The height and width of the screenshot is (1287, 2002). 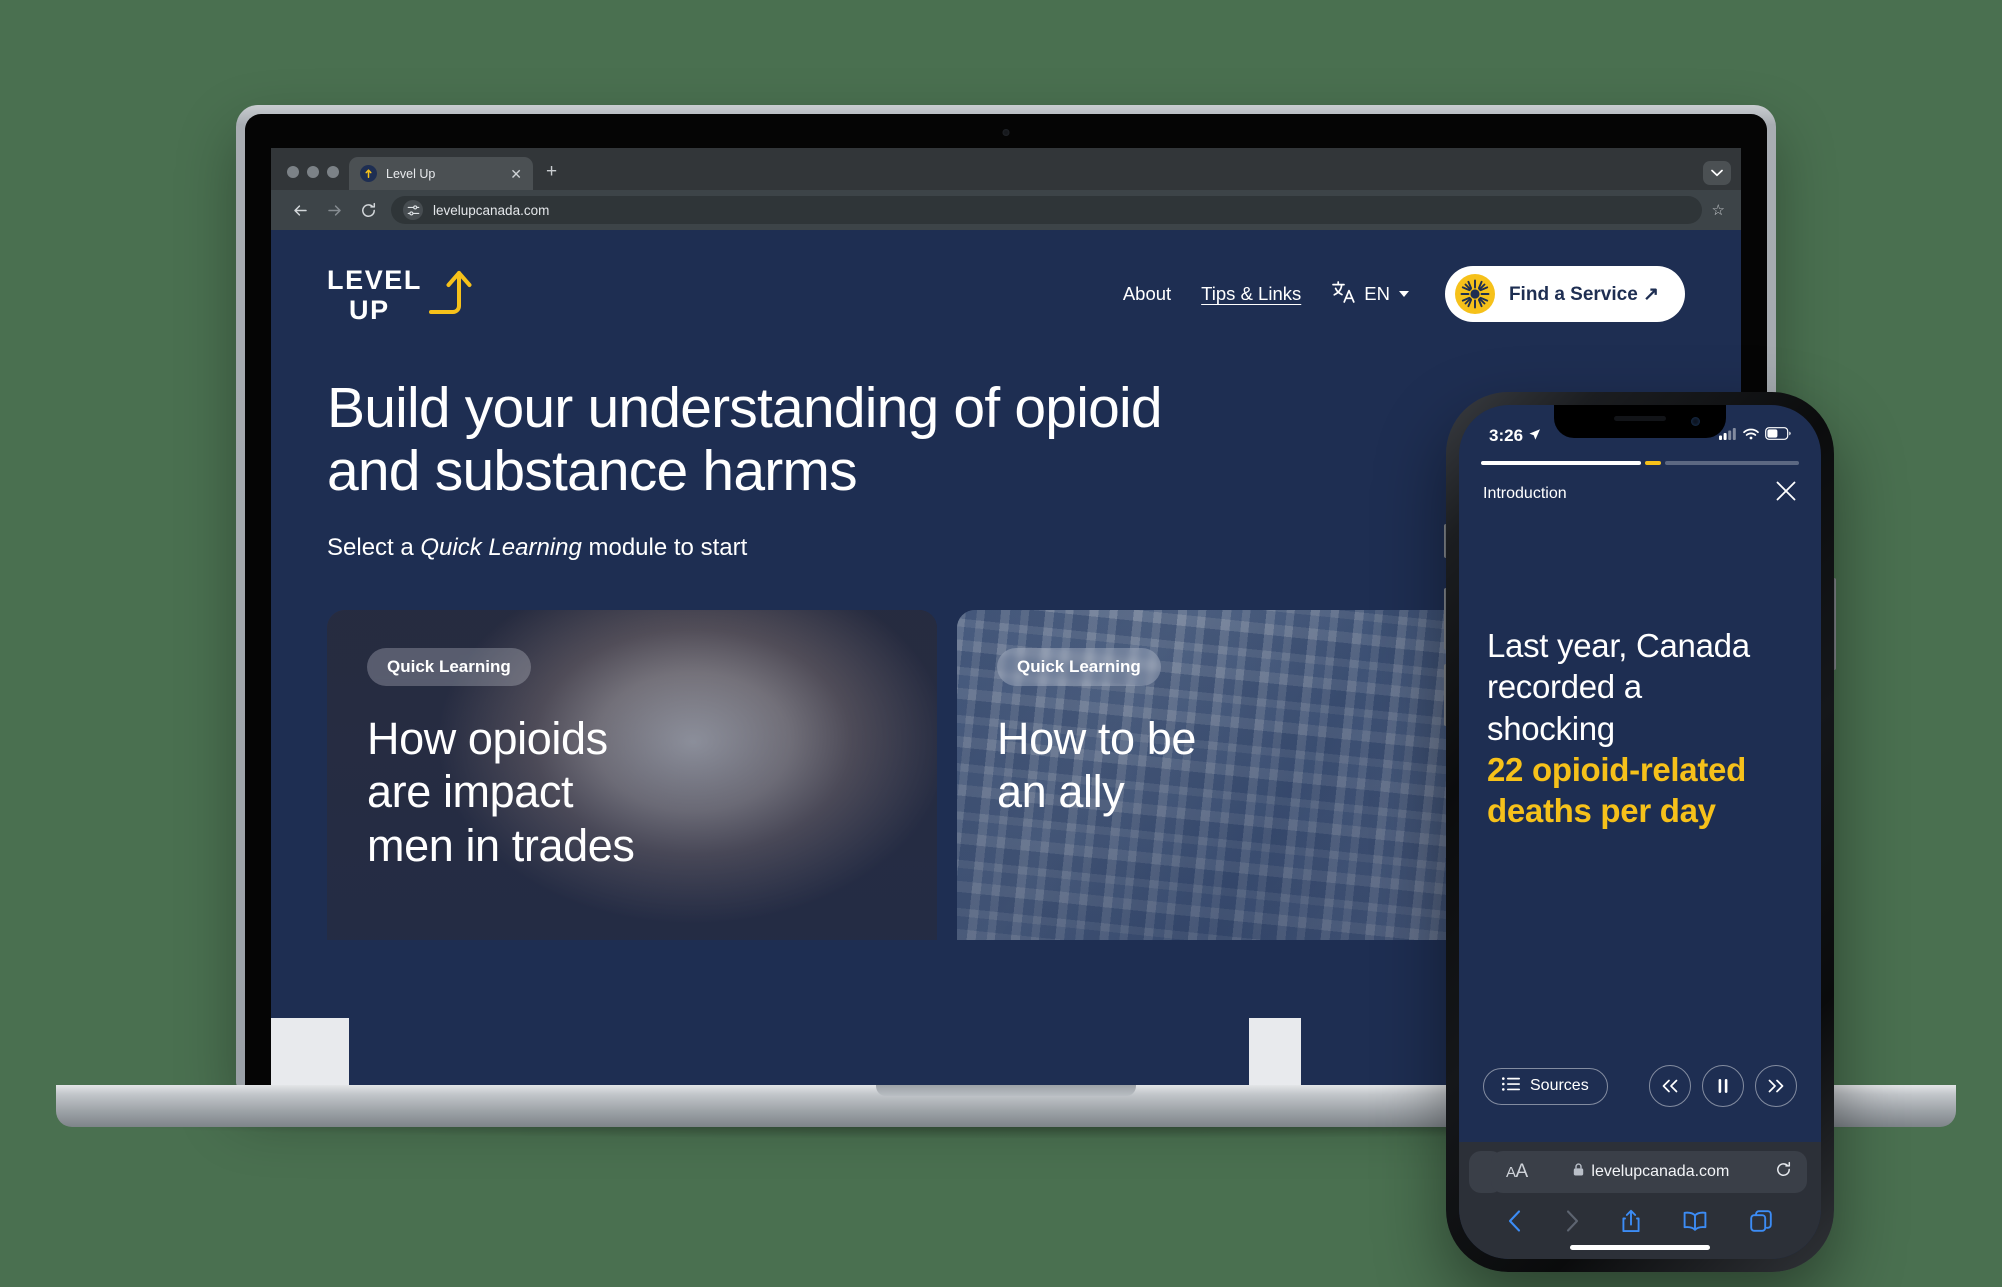 What do you see at coordinates (1640, 1247) in the screenshot?
I see `home-indicator` at bounding box center [1640, 1247].